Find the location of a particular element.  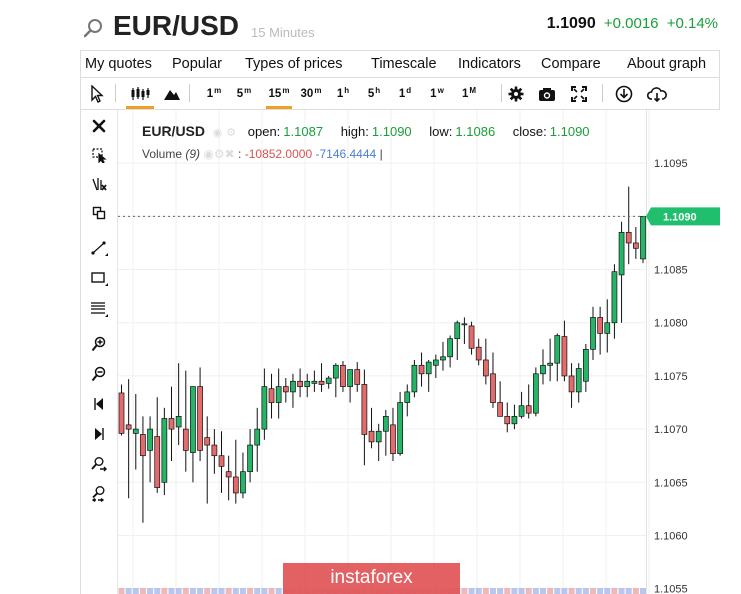

download-icon is located at coordinates (624, 94).